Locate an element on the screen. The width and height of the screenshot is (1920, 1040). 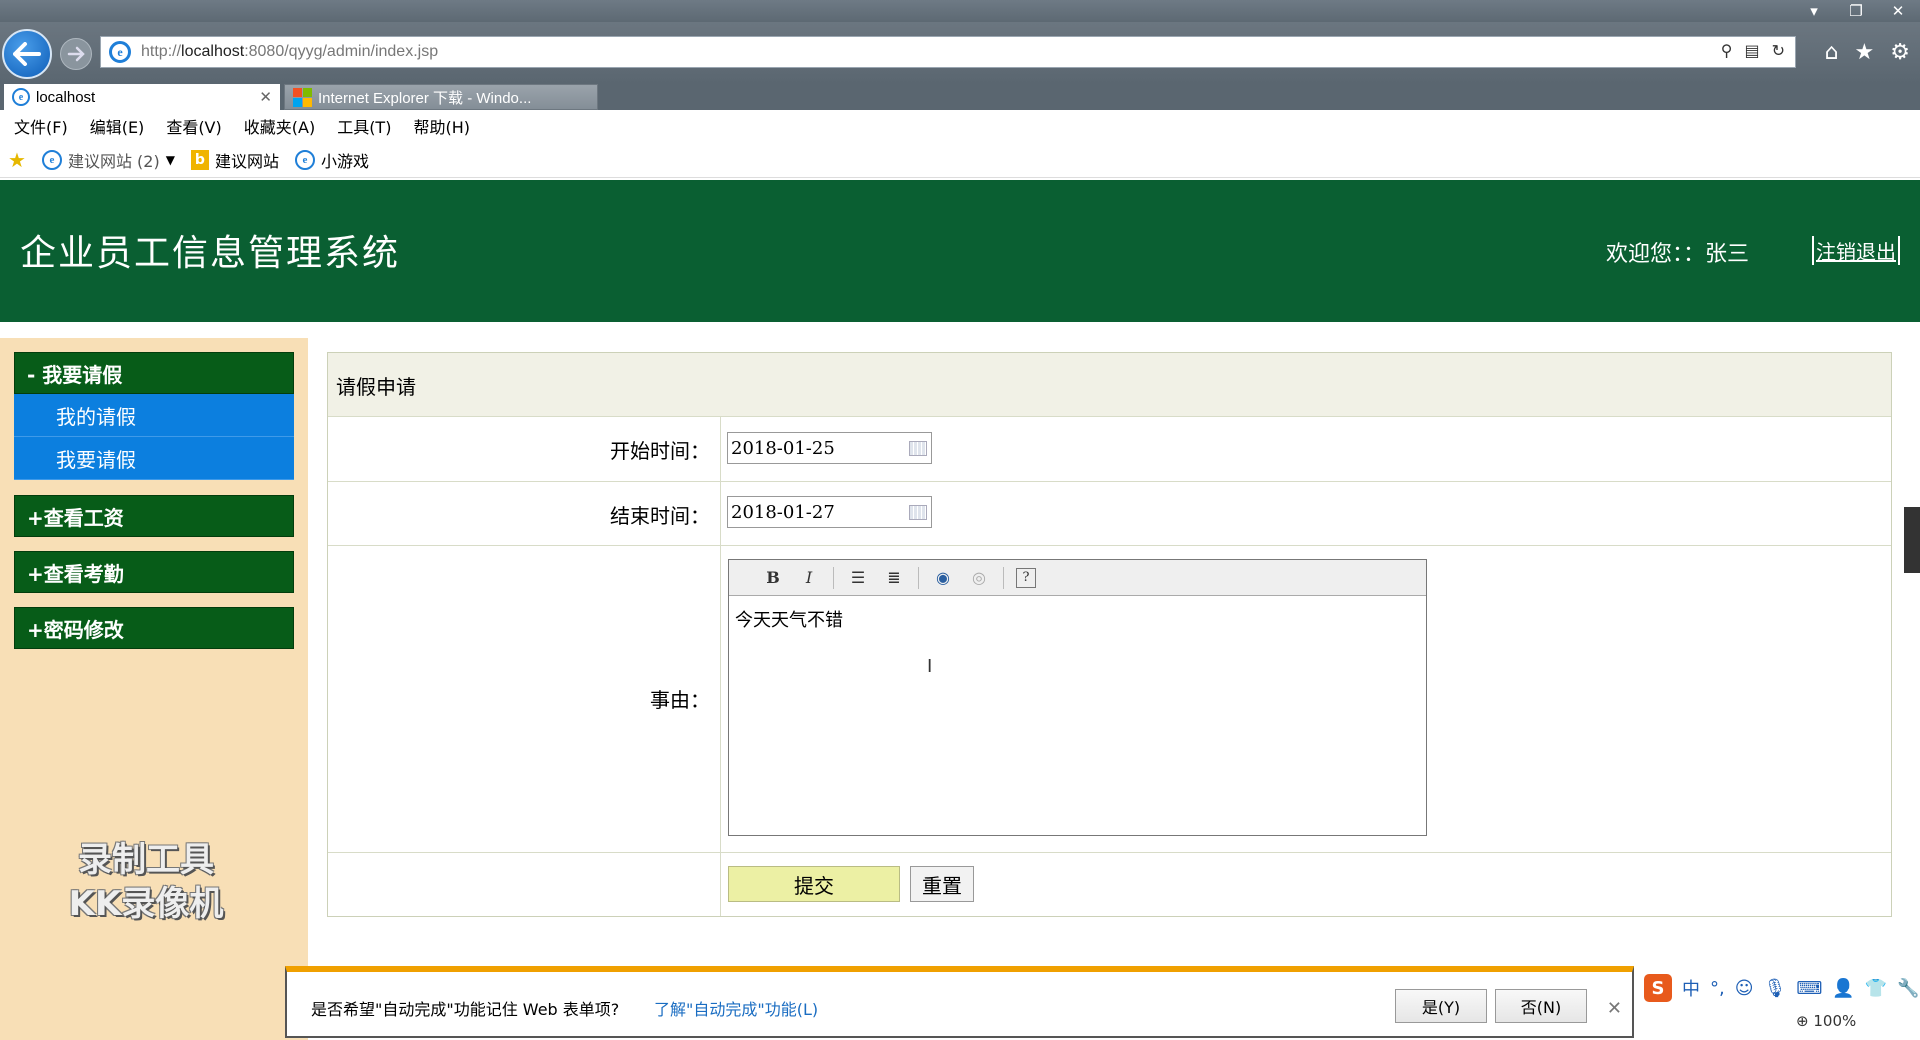
menu-help: 帮助(H) is located at coordinates (441, 126).